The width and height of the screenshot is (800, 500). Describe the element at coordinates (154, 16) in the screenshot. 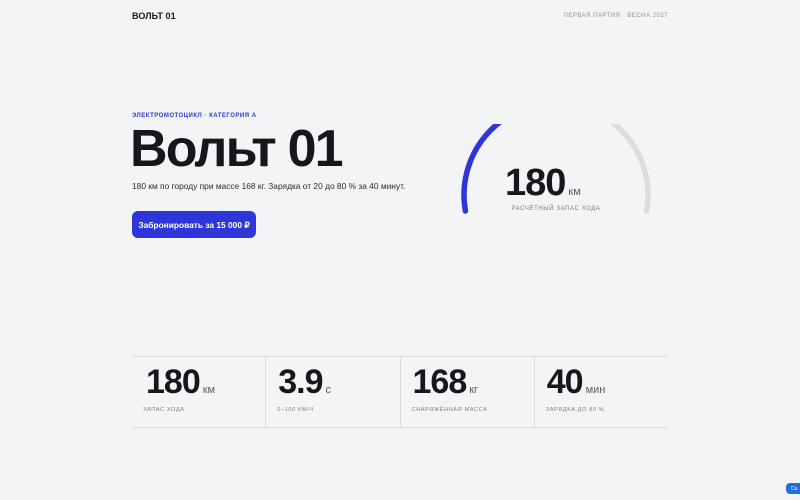

I see `brand-logo: ВОЛЬТ 01` at that location.